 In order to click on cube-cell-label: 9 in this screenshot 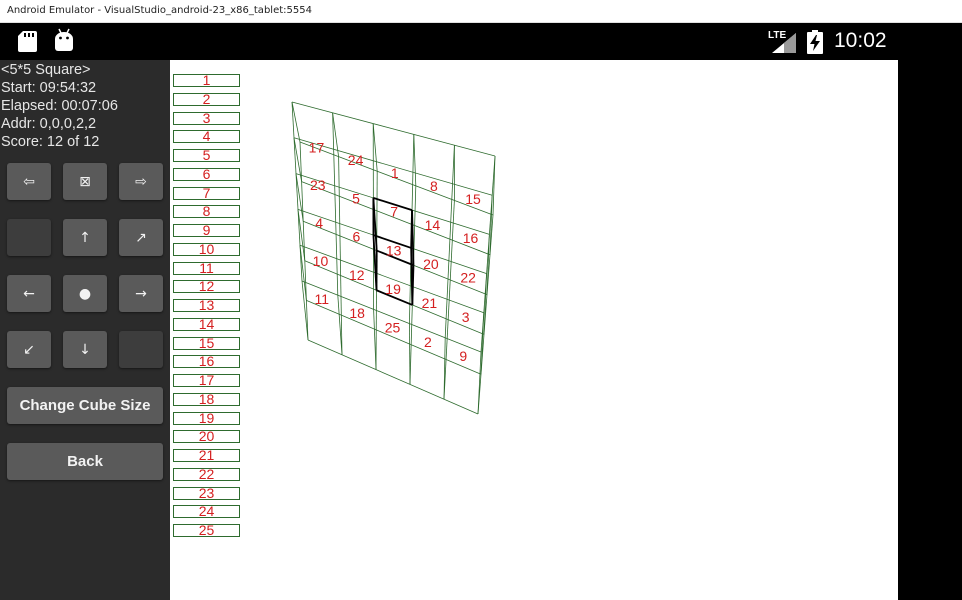, I will do `click(463, 356)`.